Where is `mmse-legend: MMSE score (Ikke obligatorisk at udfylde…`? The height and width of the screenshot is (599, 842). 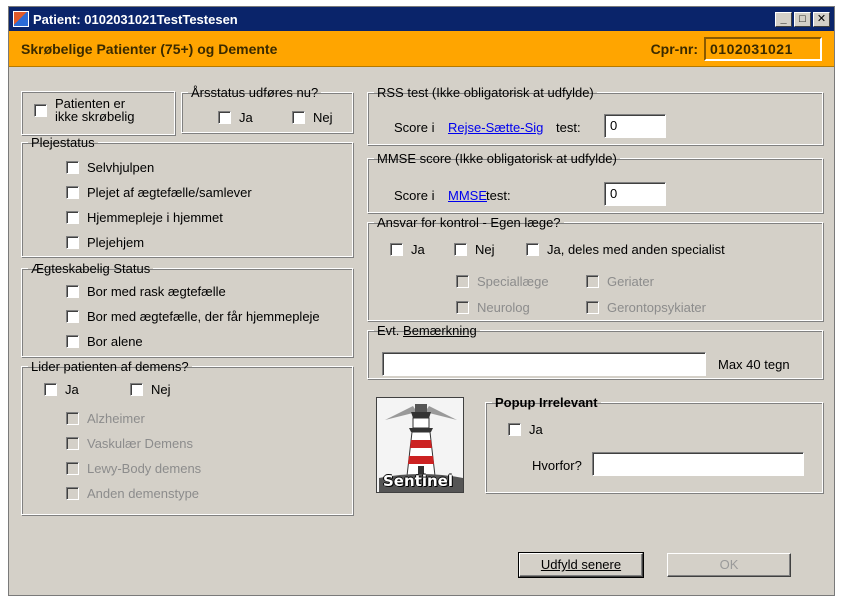 mmse-legend: MMSE score (Ikke obligatorisk at udfylde… is located at coordinates (497, 158).